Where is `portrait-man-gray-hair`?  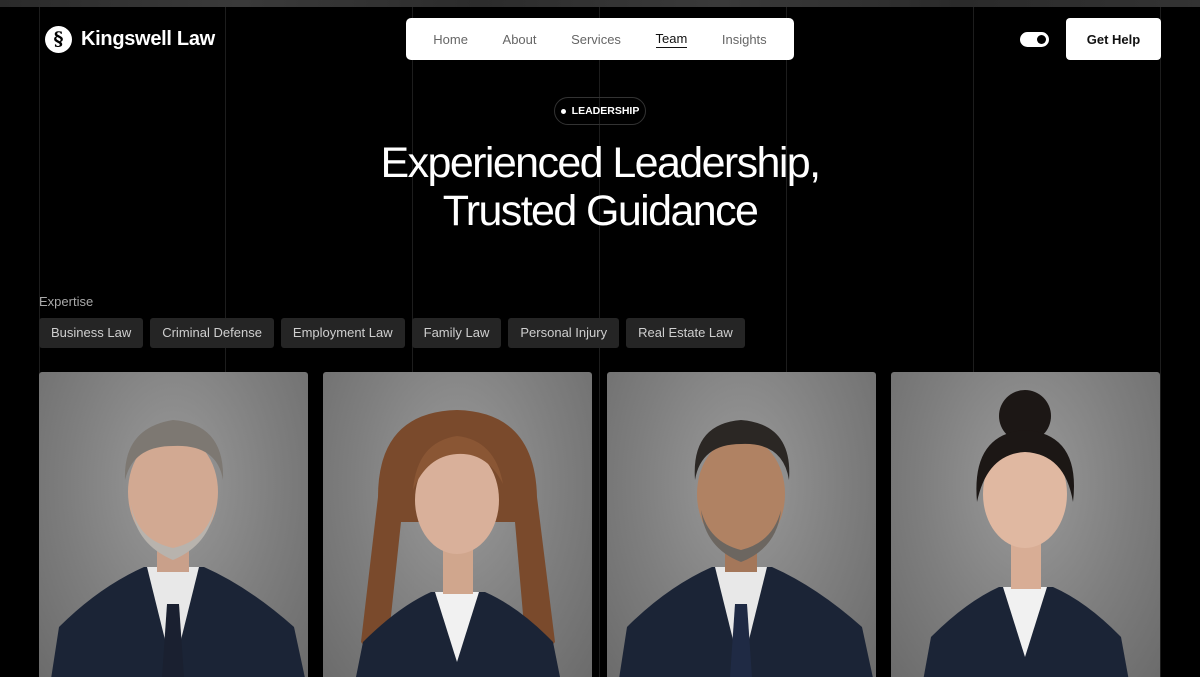 portrait-man-gray-hair is located at coordinates (178, 548).